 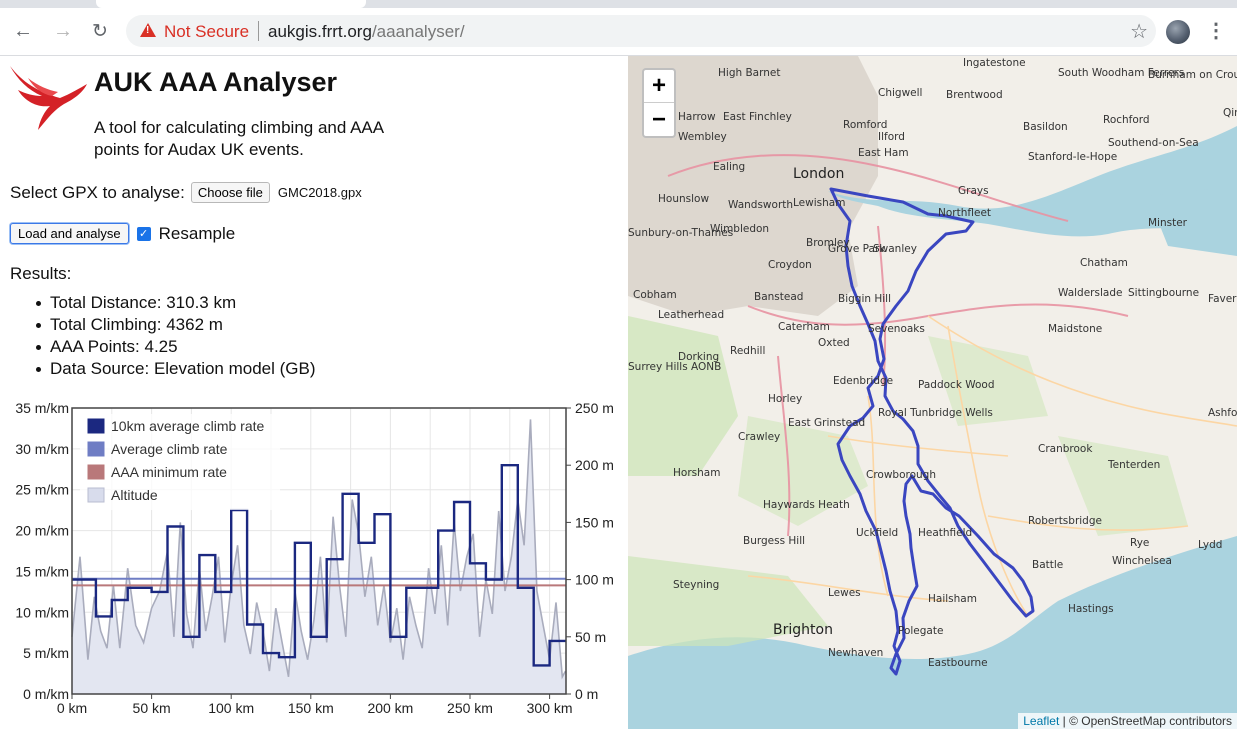 I want to click on place-label: Horsham, so click(x=696, y=473).